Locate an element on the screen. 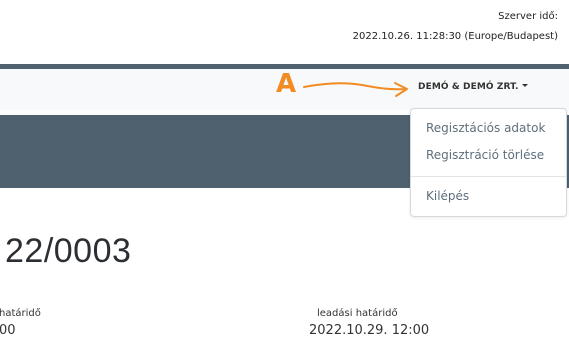  menu-divider is located at coordinates (488, 176).